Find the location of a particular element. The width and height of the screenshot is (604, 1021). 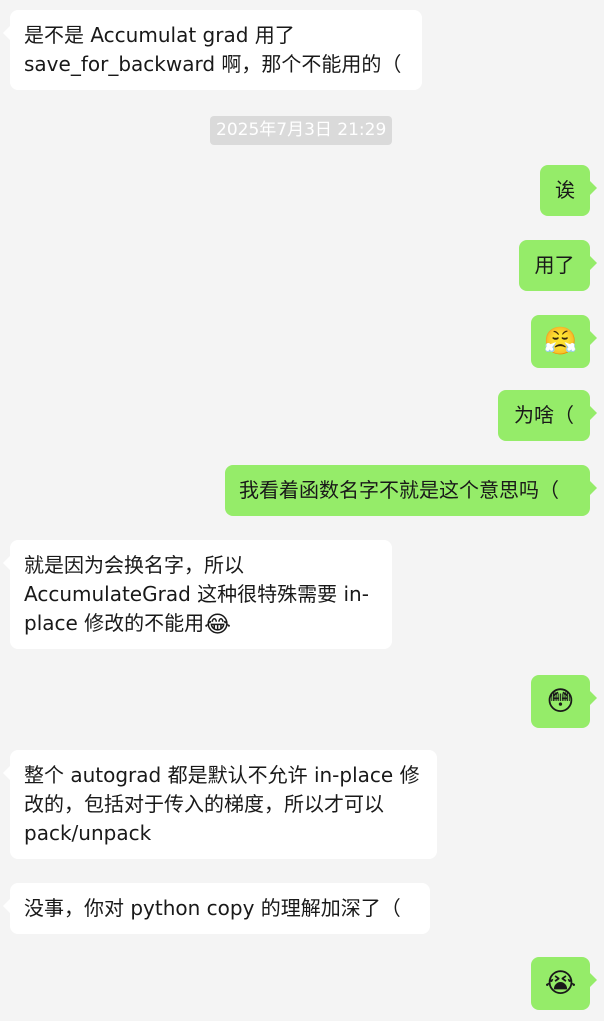

message-text: 没事，你对 python copy 的理解加深了（ is located at coordinates (212, 908).